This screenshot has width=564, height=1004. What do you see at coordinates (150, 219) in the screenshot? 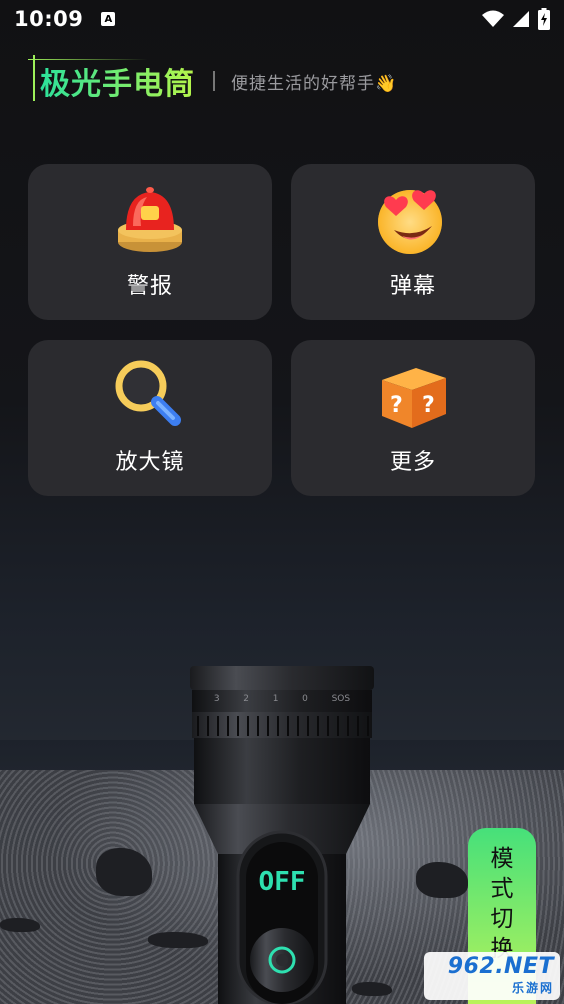
I see `siren-icon` at bounding box center [150, 219].